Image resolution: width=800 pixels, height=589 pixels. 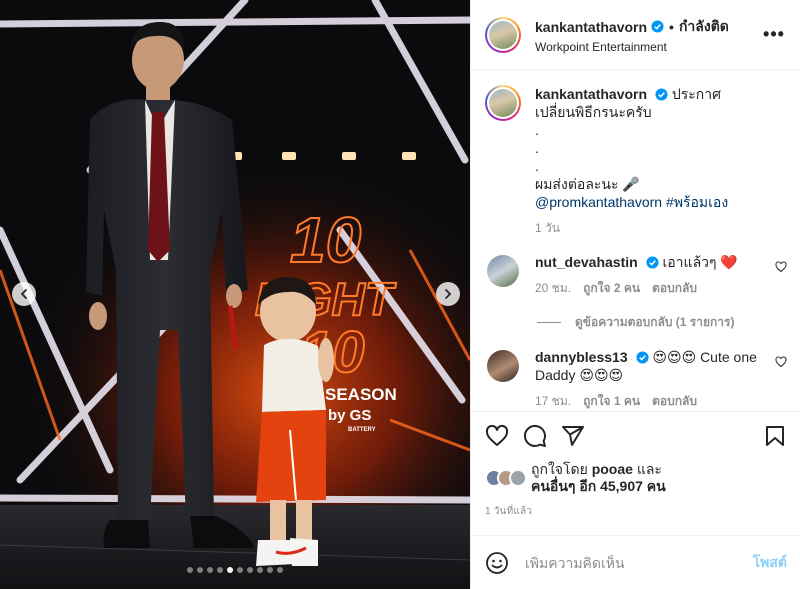 What do you see at coordinates (547, 228) in the screenshot?
I see `caption-time: 1 วัน` at bounding box center [547, 228].